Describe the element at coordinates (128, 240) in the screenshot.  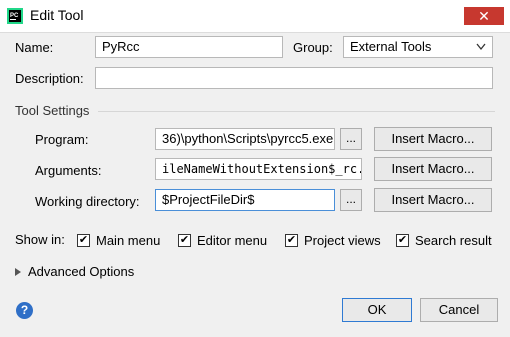
I see `main-menu-label: Main menu` at that location.